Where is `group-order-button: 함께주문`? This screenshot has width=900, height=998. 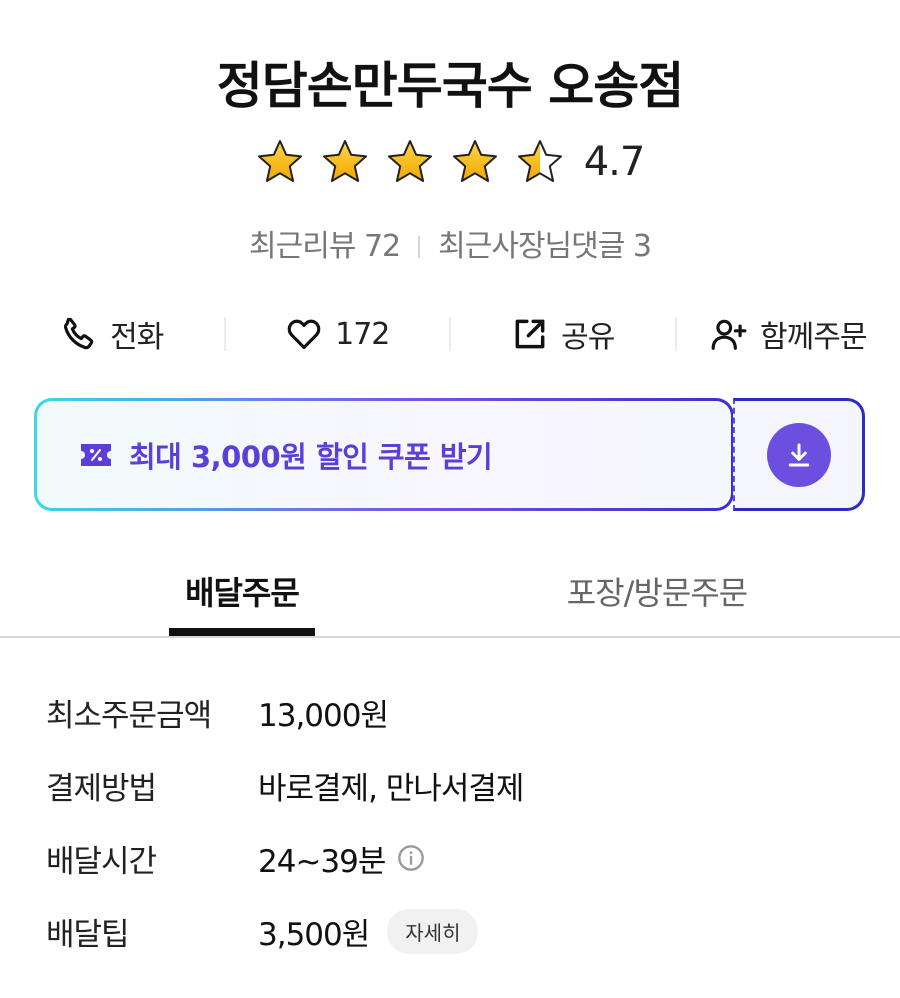
group-order-button: 함께주문 is located at coordinates (788, 334).